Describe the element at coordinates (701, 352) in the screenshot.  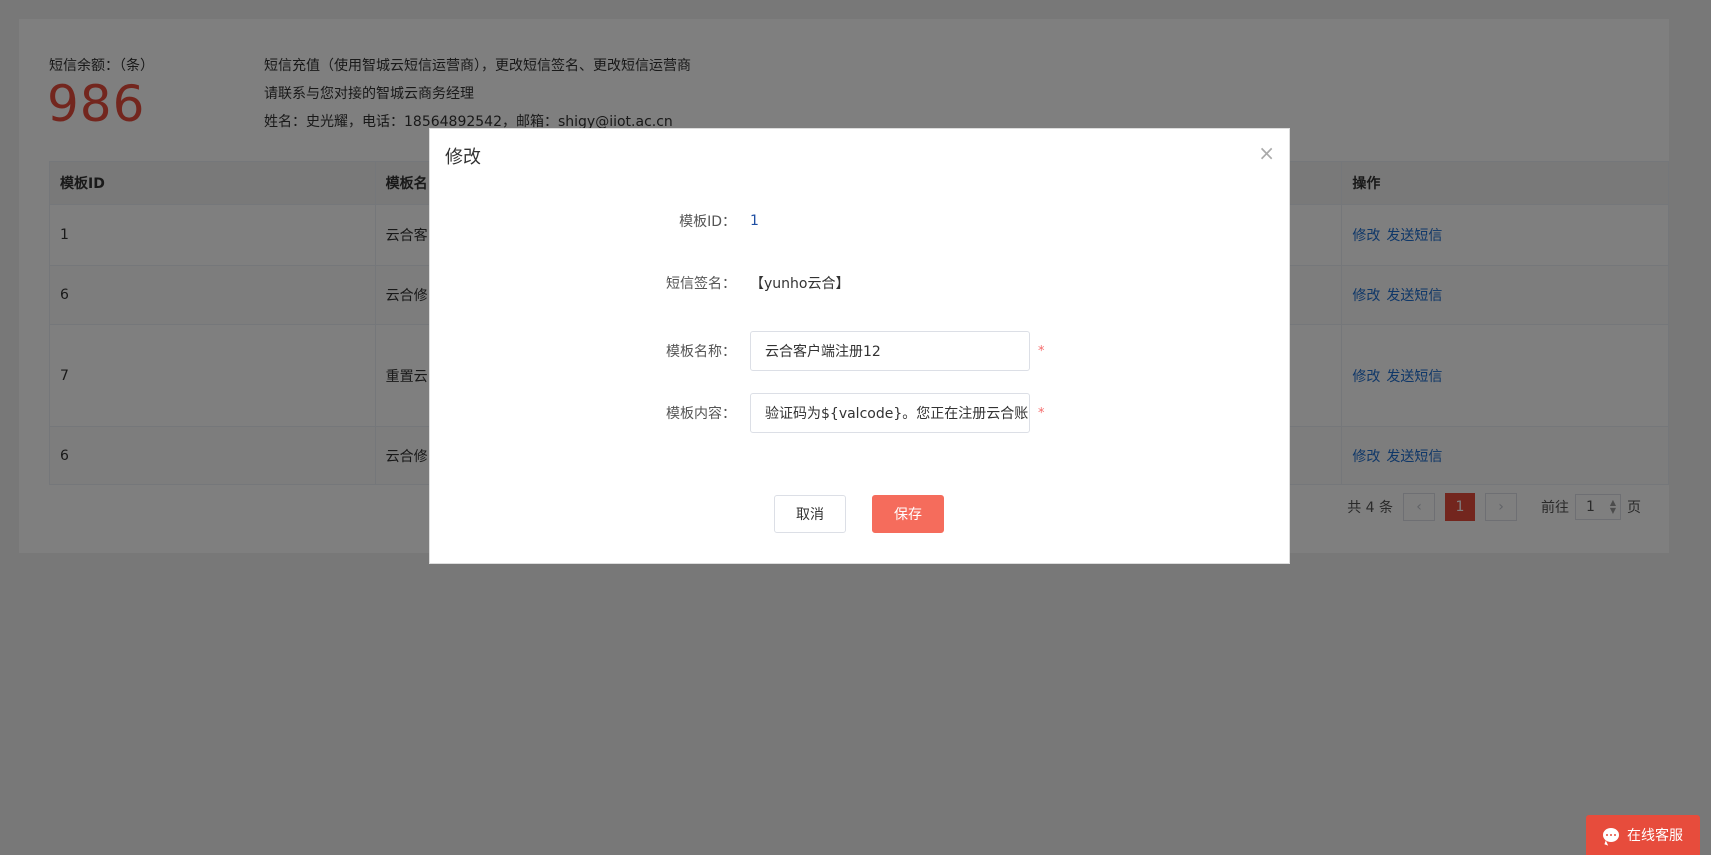
I see `template-name-label: 模板名称：` at that location.